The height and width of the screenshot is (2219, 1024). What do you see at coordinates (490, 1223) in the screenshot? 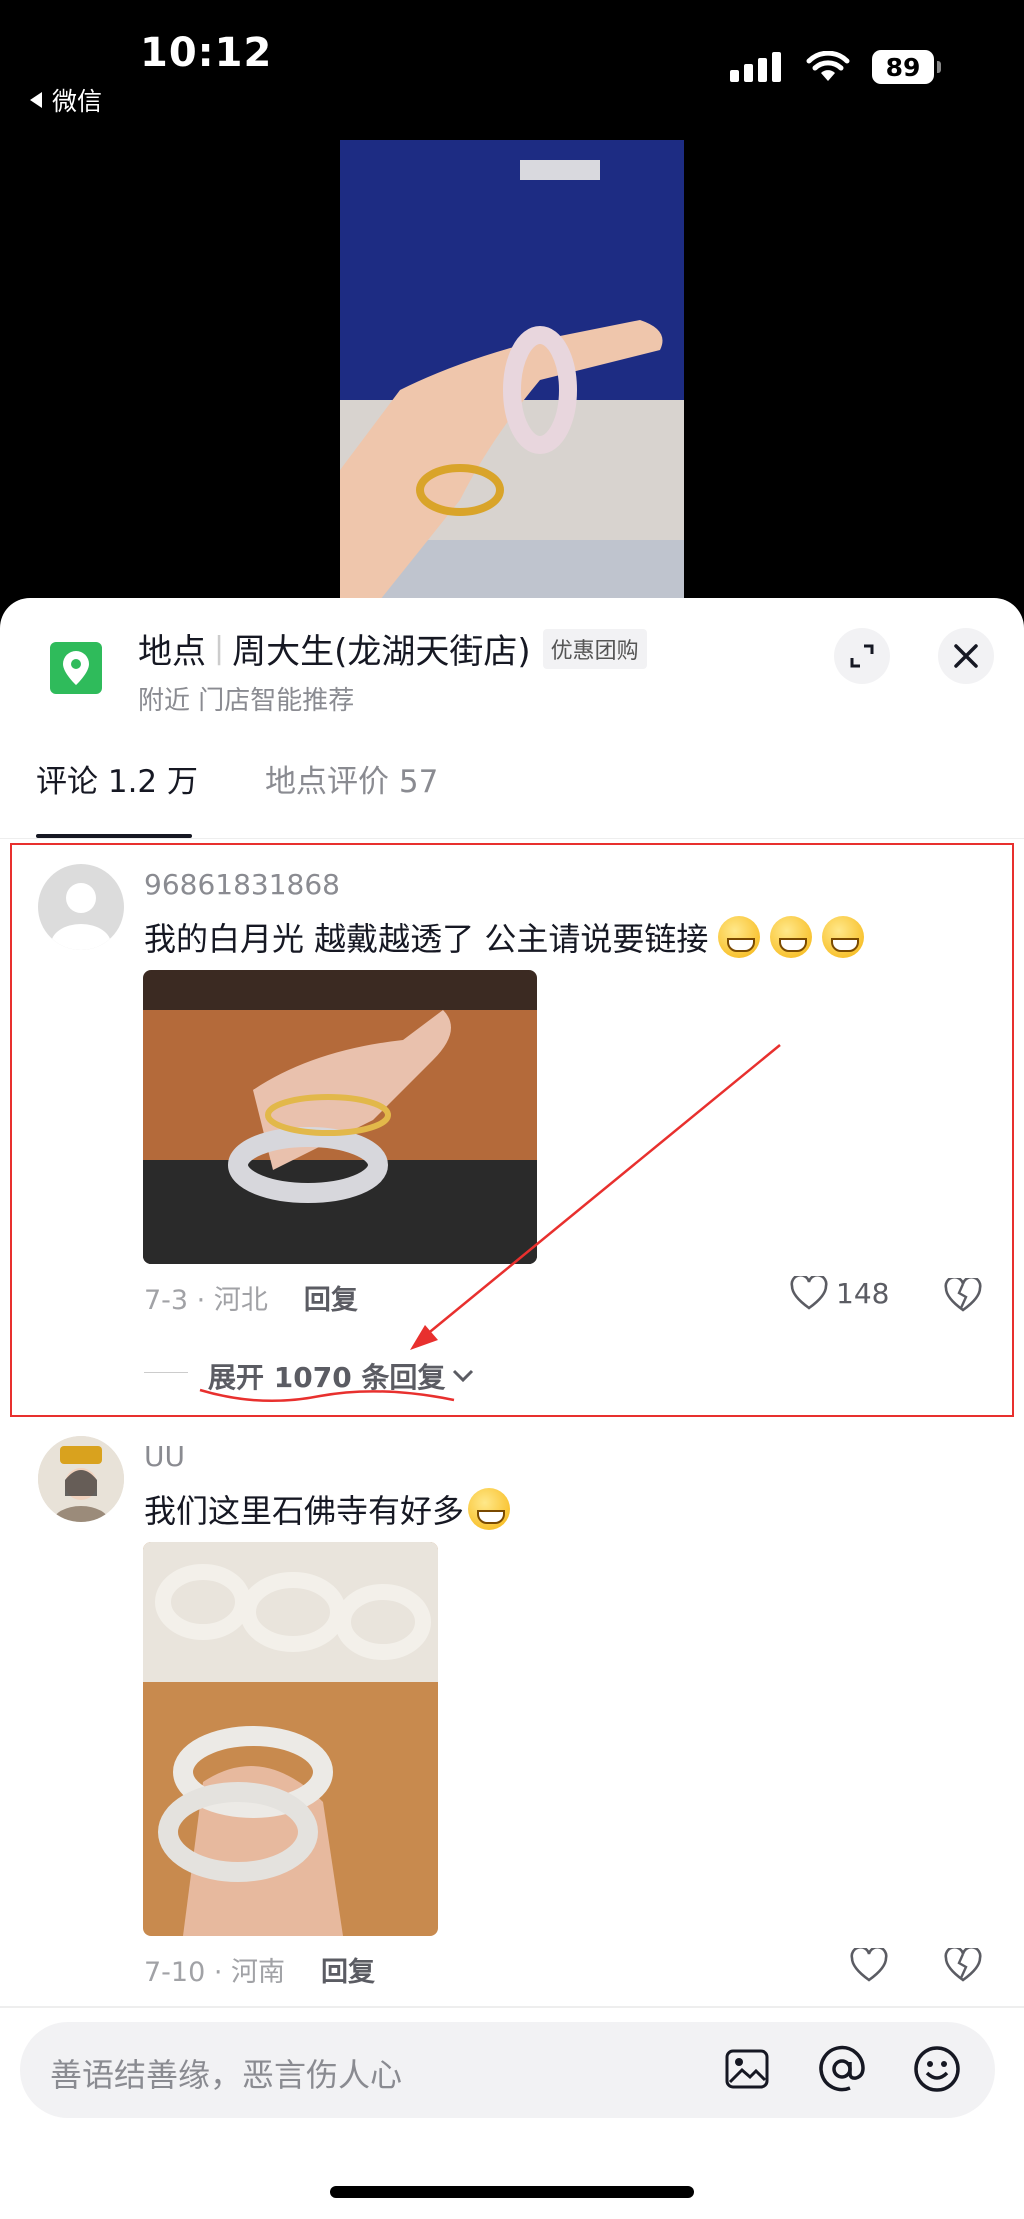
I see `annotation-overlay` at bounding box center [490, 1223].